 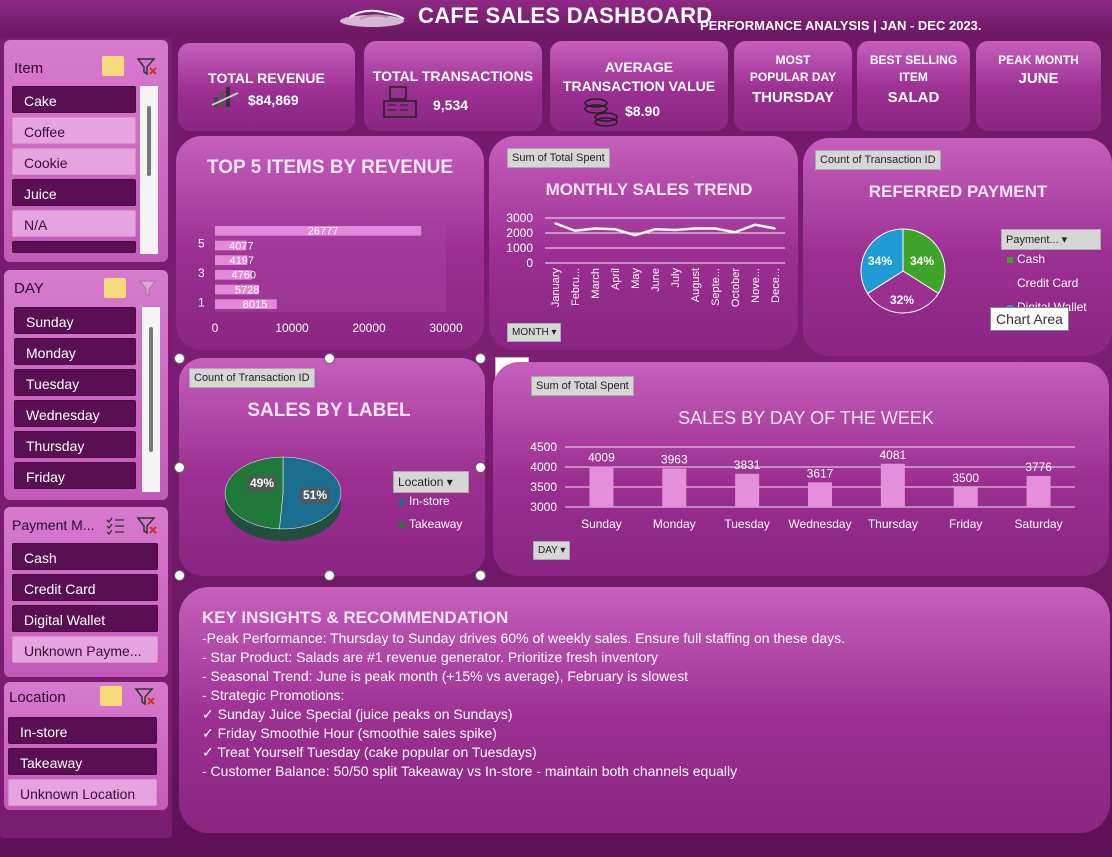 I want to click on data-label: 4760, so click(x=243, y=276).